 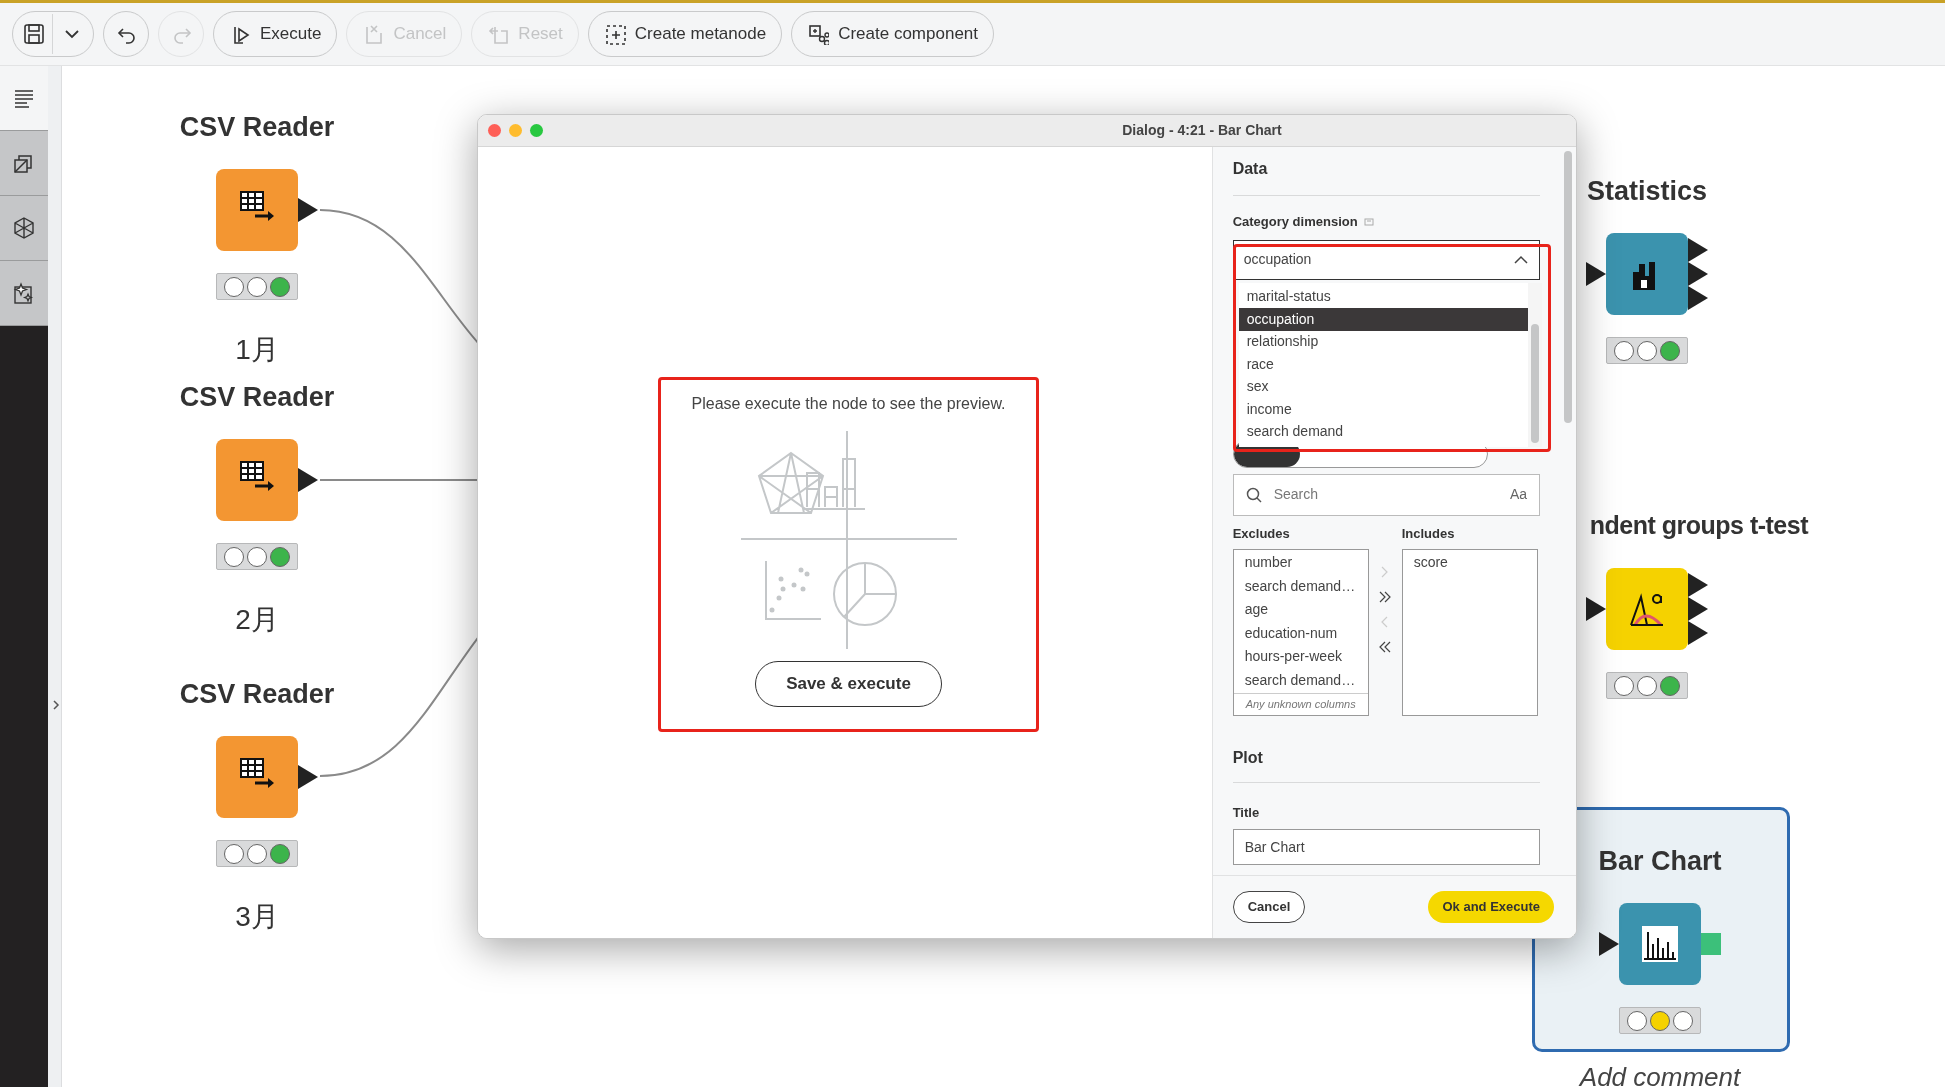 I want to click on window-title: Dialog - 4:21 - Bar Chart, so click(x=1202, y=130).